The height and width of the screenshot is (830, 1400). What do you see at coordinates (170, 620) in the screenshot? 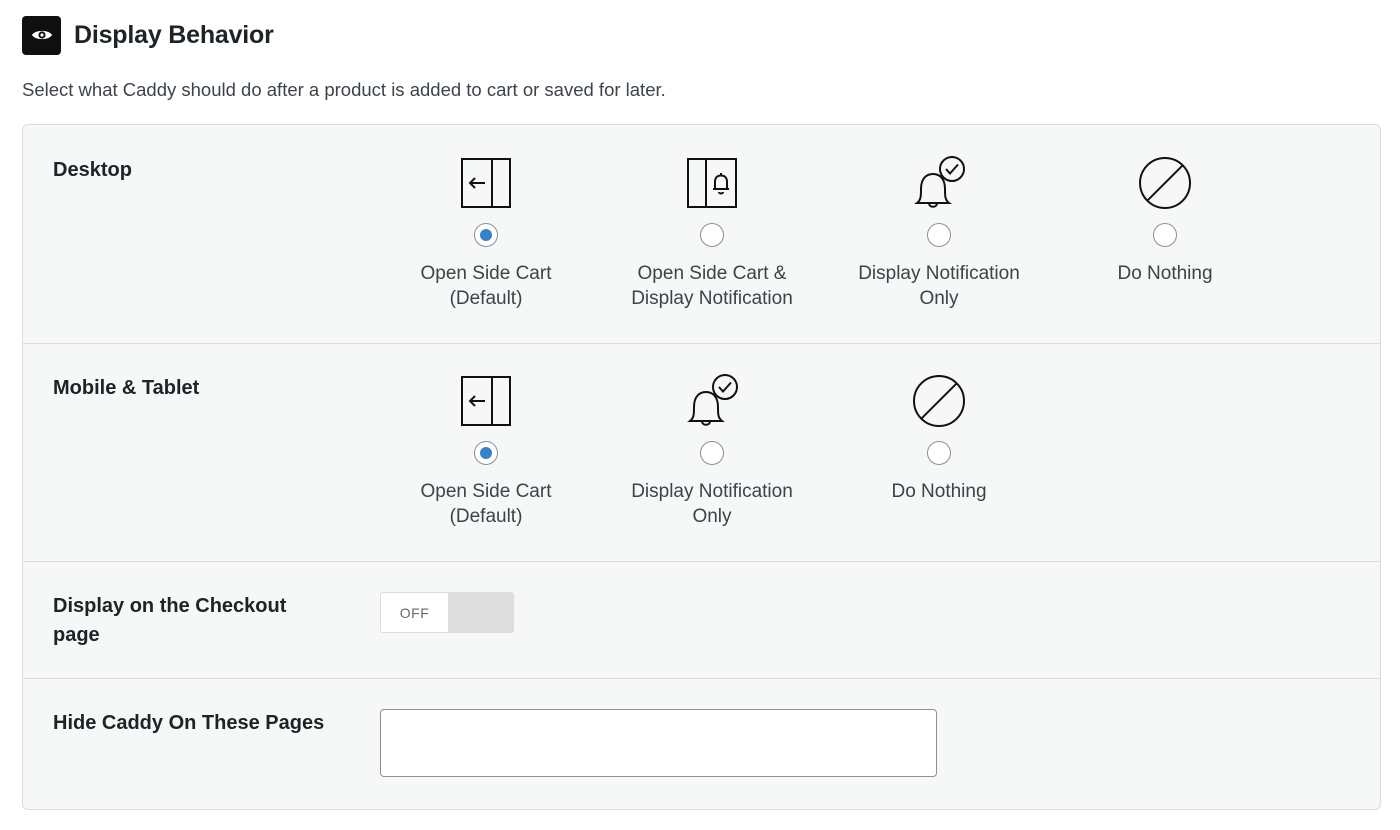
I see `checkout-label: Display on the Checkout page` at bounding box center [170, 620].